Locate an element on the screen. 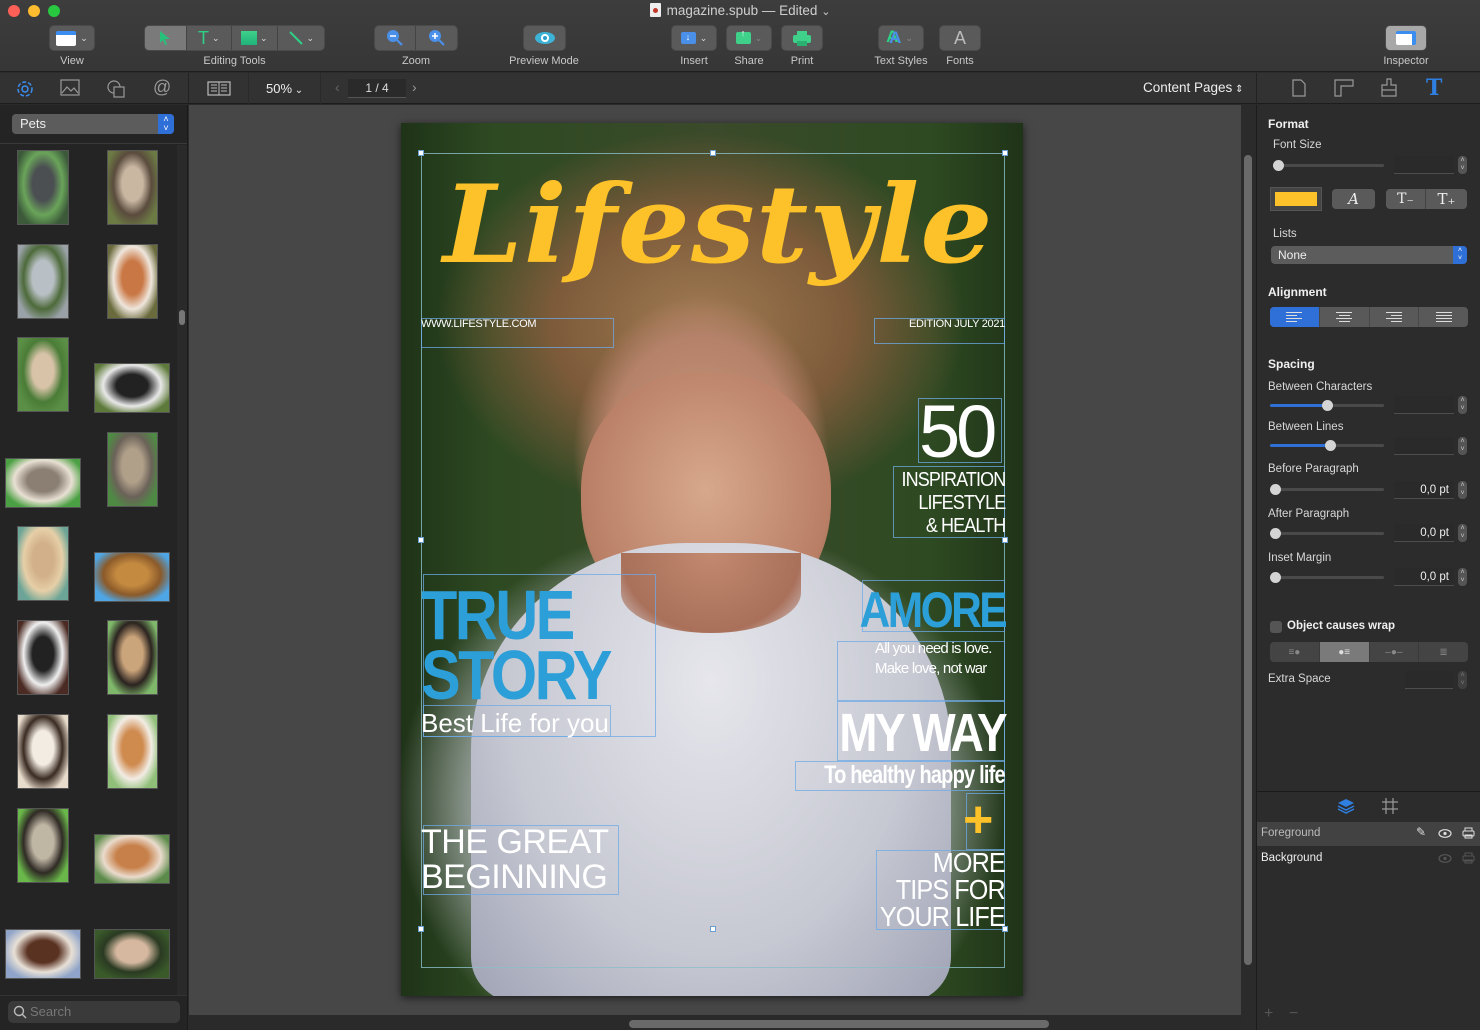  my-way-subtitle: To healthy happy life is located at coordinates (914, 775).